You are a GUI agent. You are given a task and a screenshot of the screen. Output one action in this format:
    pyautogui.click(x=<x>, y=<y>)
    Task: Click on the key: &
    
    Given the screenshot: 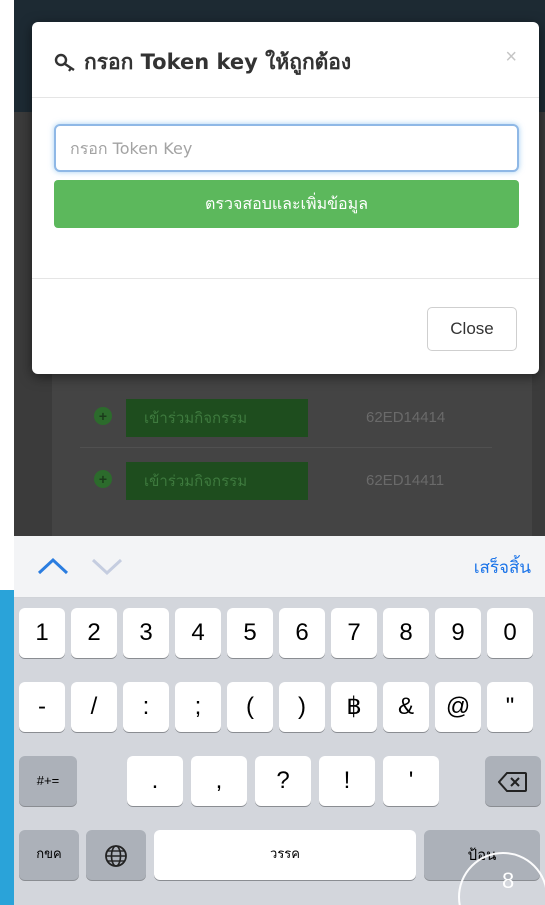 What is the action you would take?
    pyautogui.click(x=406, y=707)
    